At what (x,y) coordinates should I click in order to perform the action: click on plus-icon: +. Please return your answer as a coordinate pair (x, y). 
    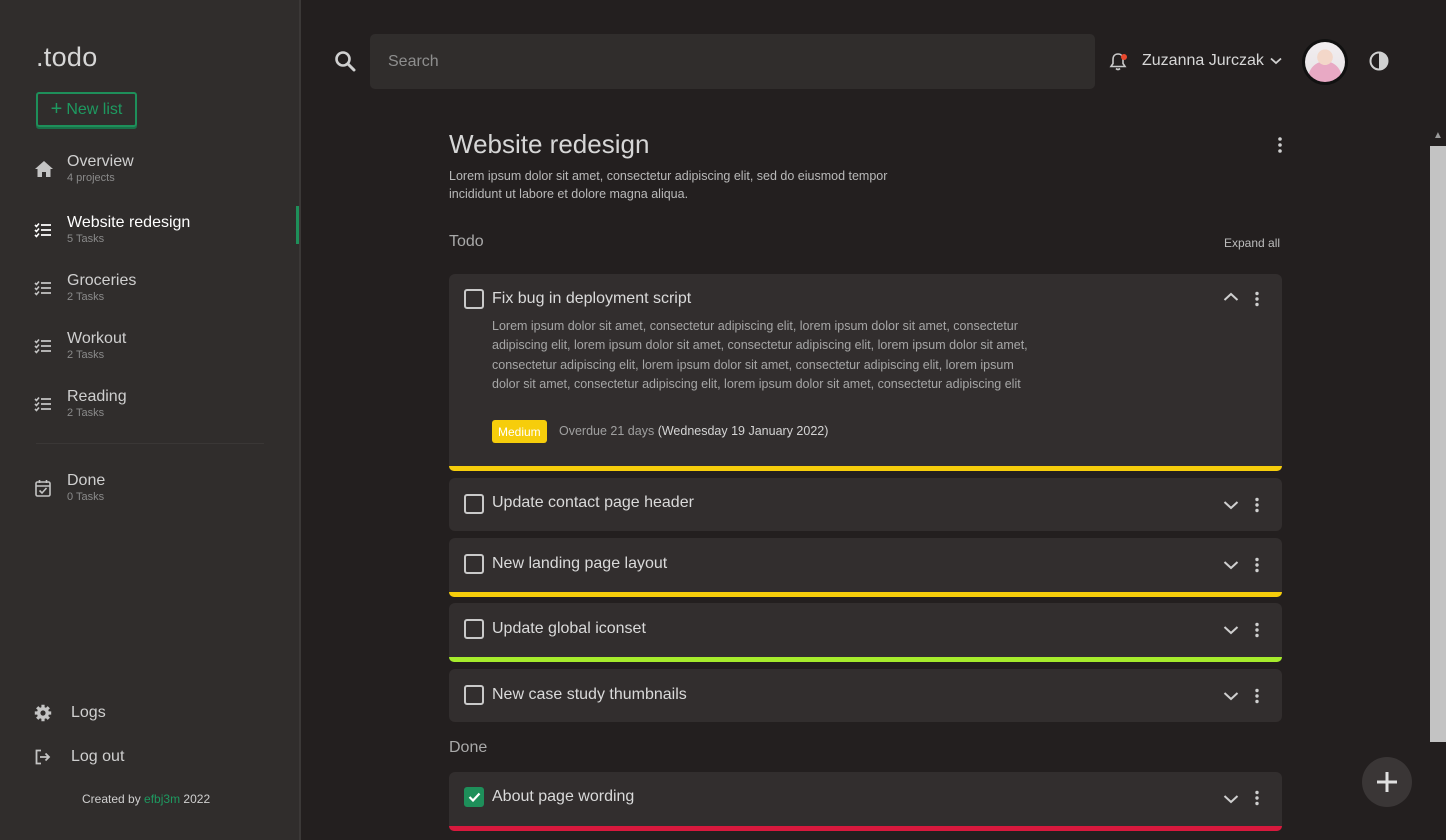
    Looking at the image, I should click on (56, 108).